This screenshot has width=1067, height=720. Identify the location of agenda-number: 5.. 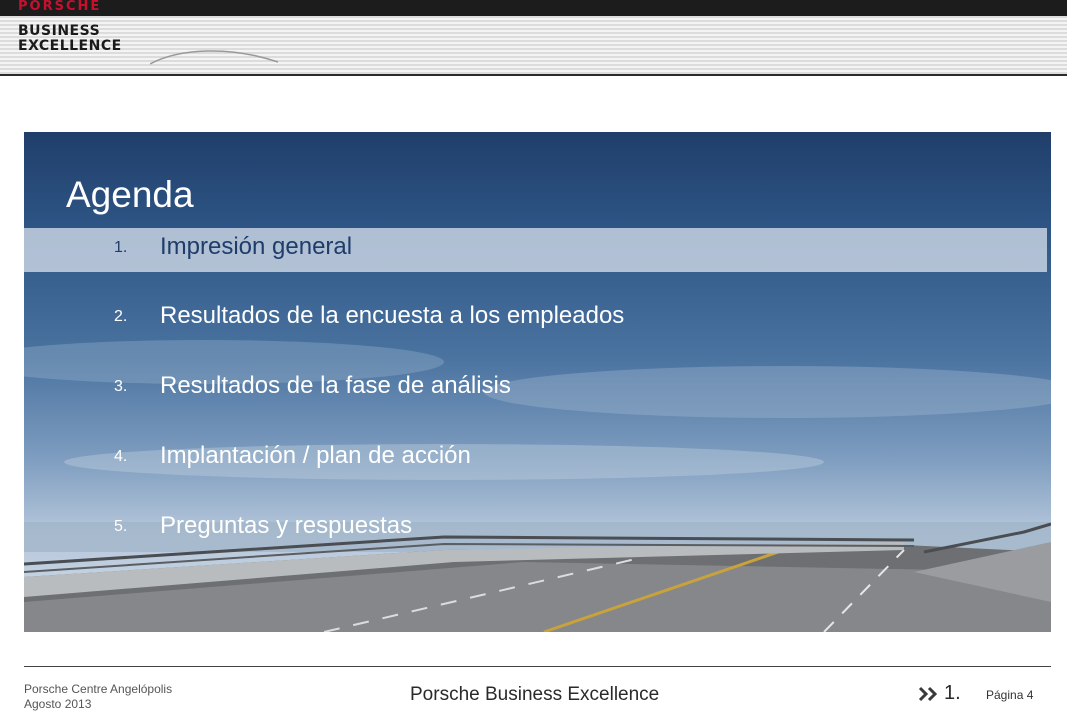
(121, 526).